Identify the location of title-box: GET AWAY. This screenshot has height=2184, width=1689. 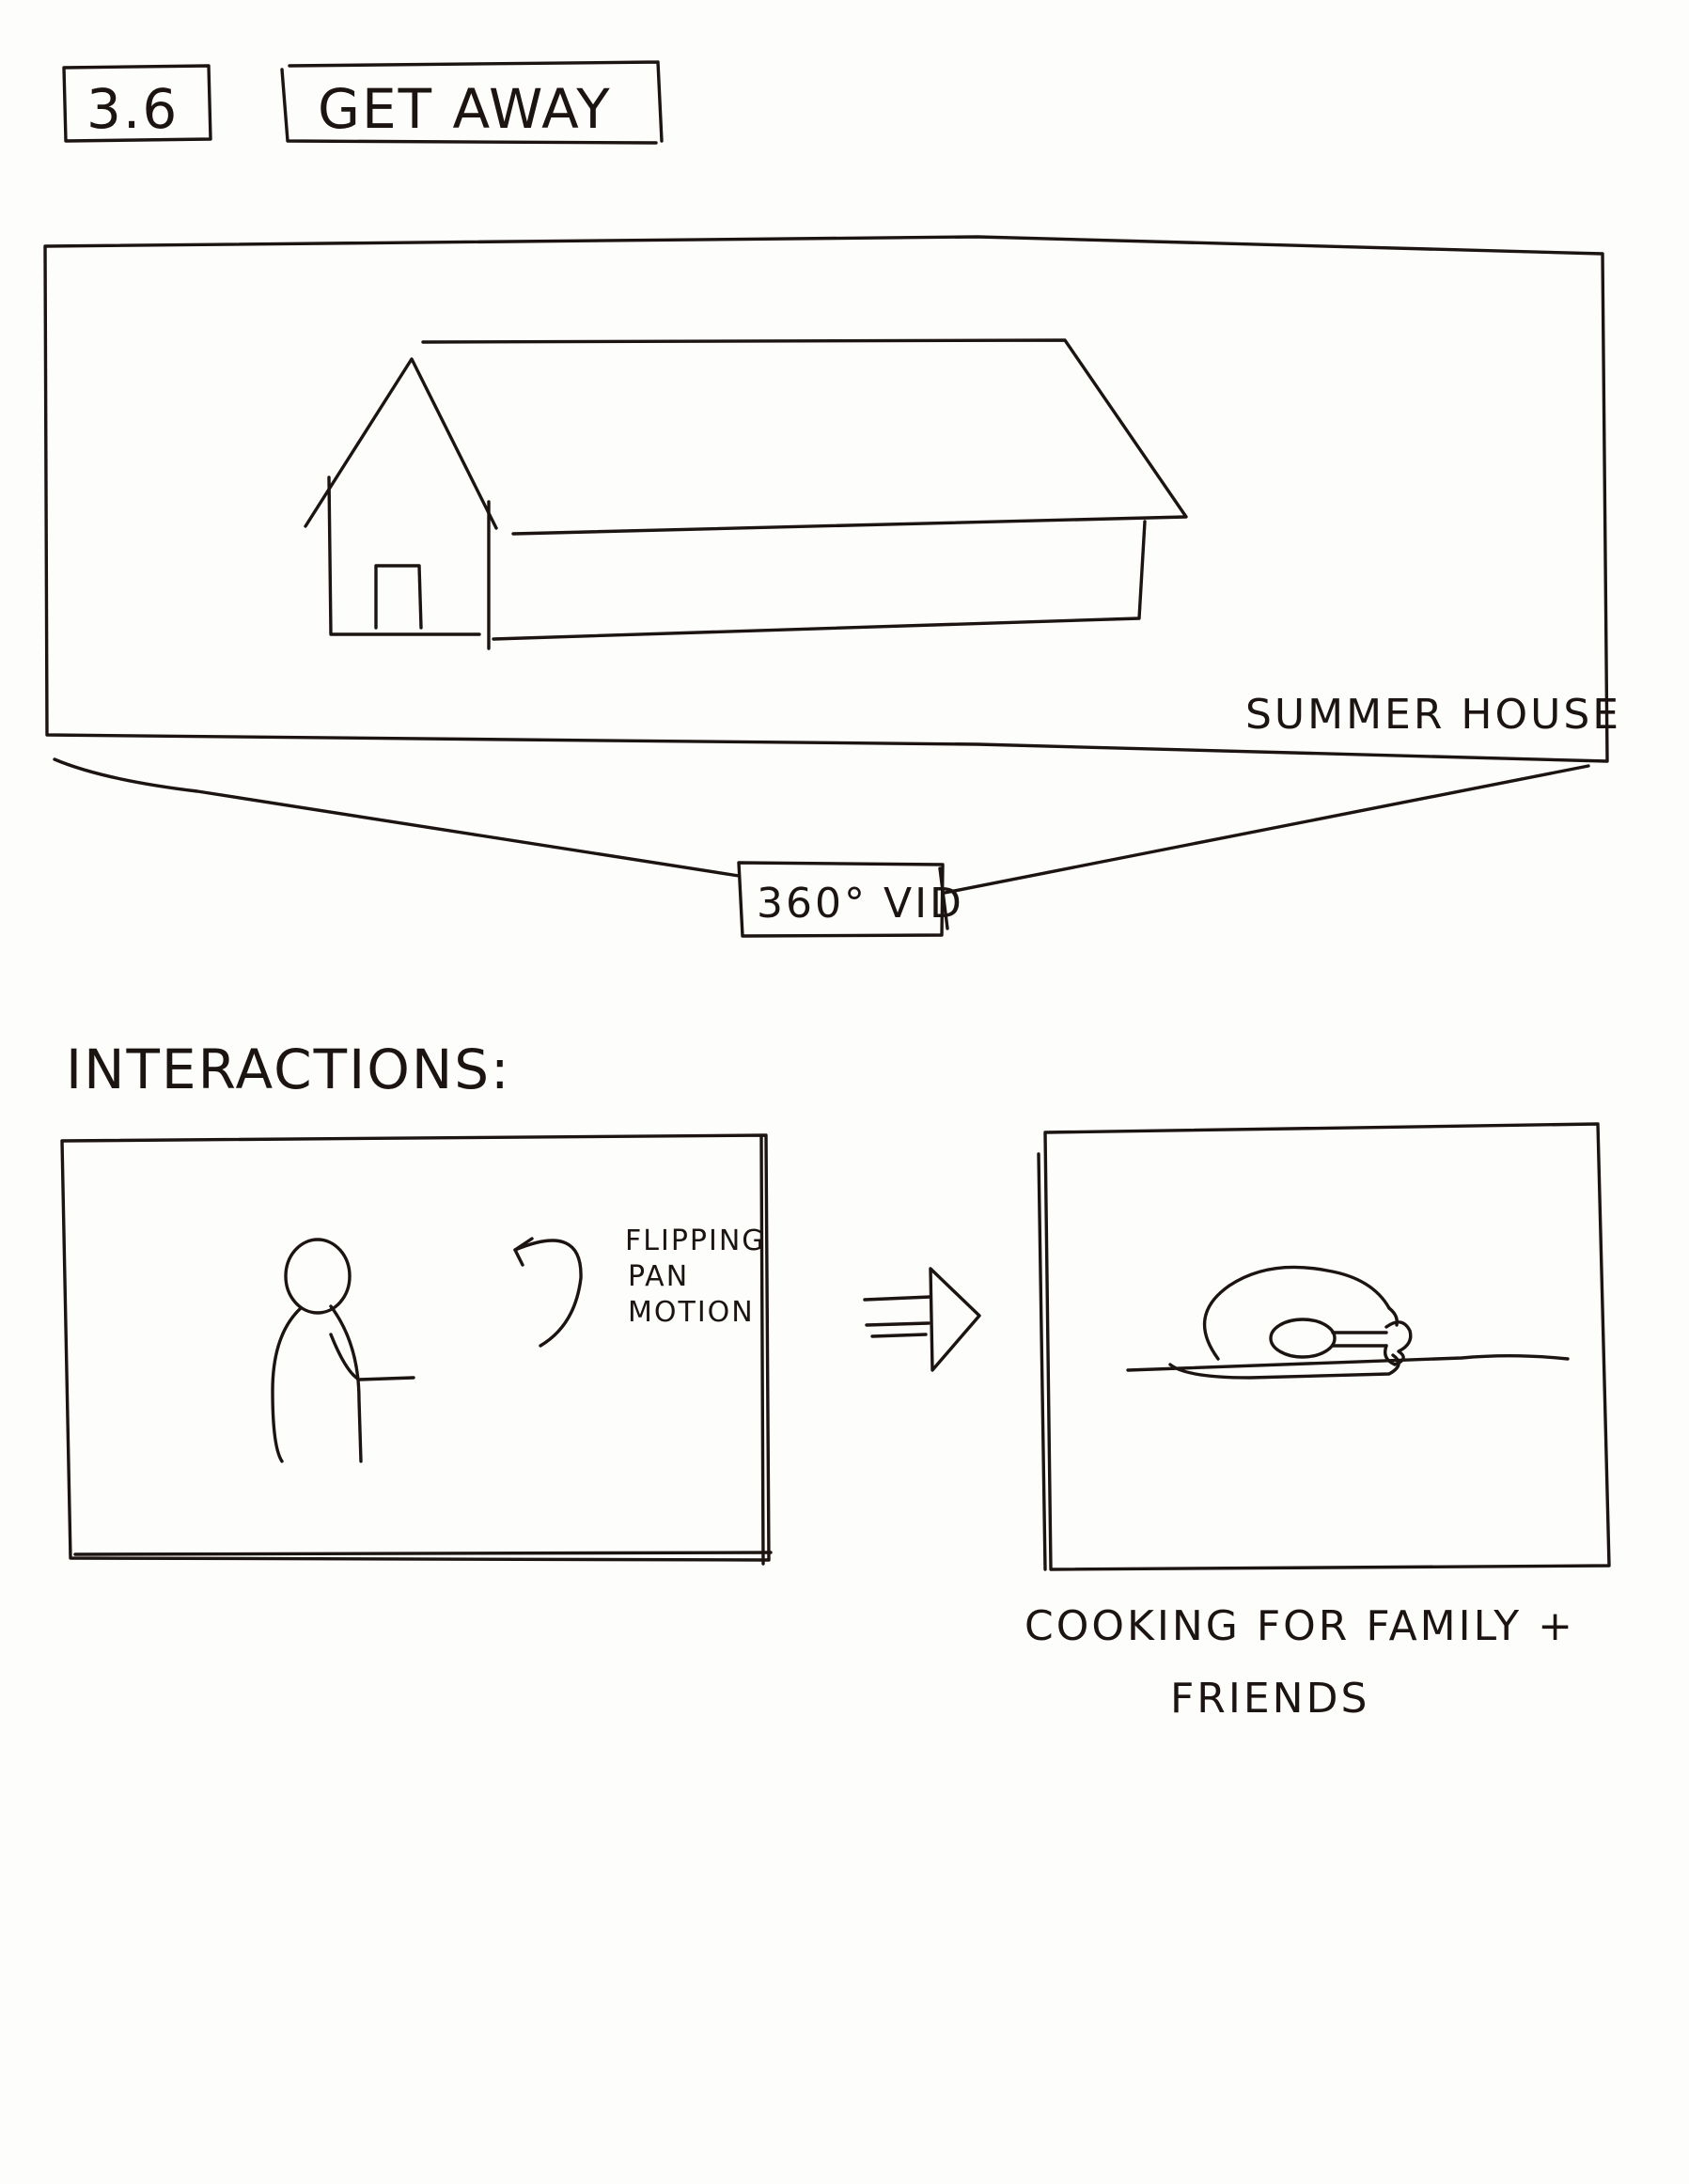
(472, 102).